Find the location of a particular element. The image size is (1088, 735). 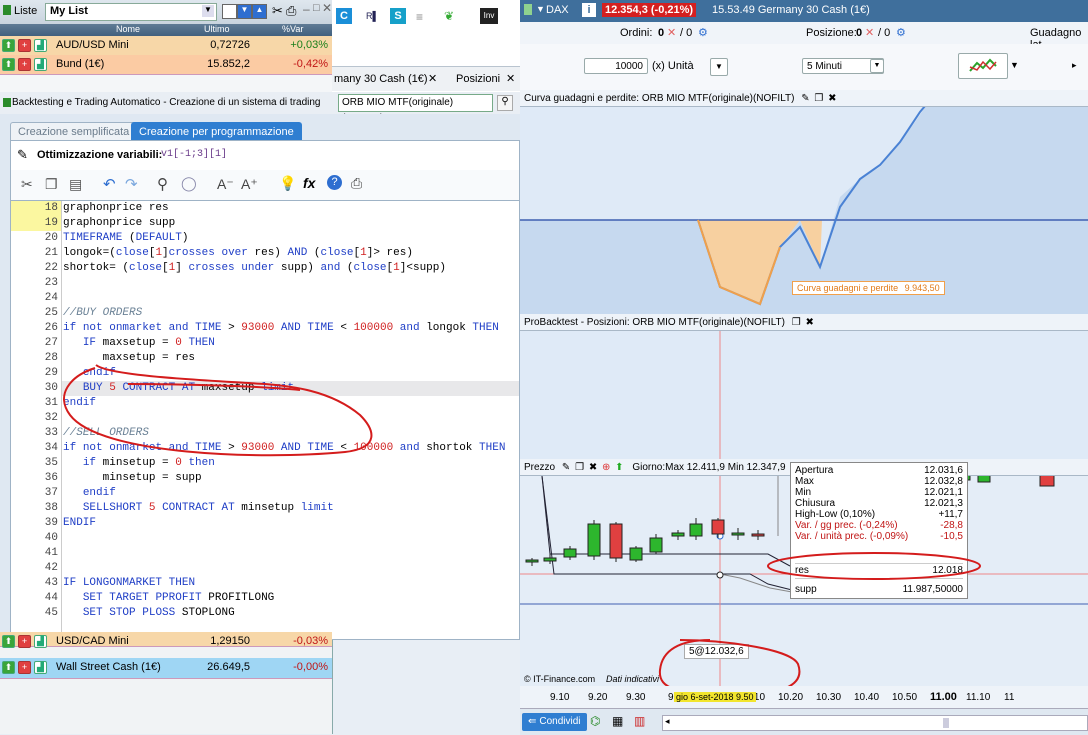

table-row: ⬆ + ▟ AUD/USD Mini 0,72726 +0,03% is located at coordinates (166, 46).